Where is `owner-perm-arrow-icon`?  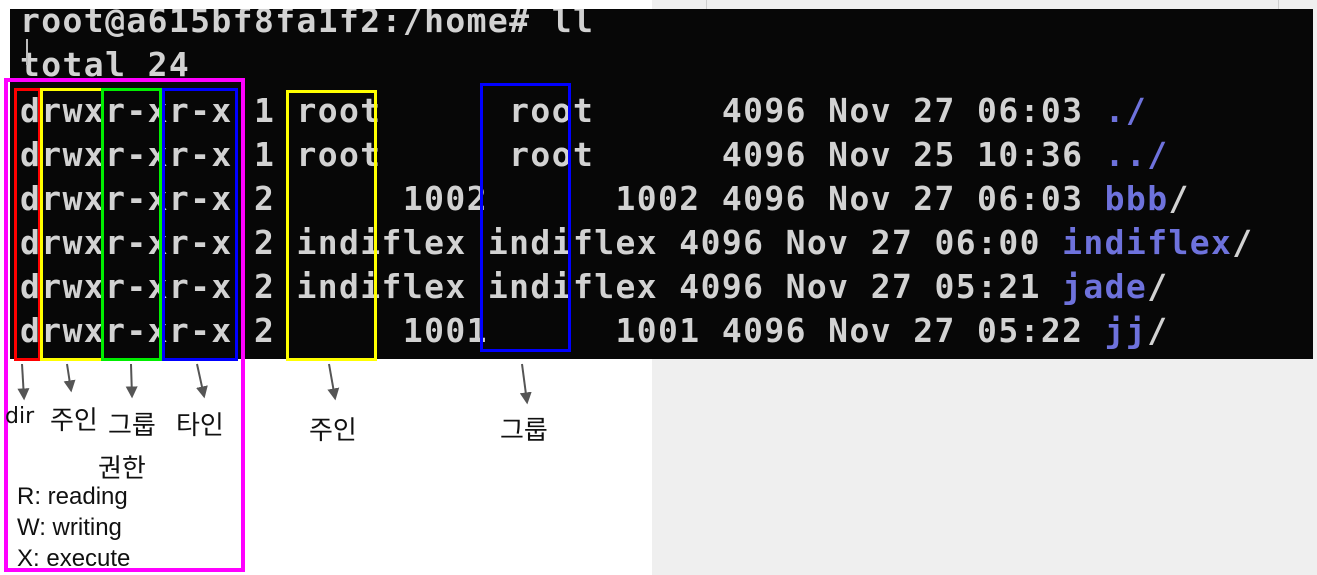
owner-perm-arrow-icon is located at coordinates (69, 378).